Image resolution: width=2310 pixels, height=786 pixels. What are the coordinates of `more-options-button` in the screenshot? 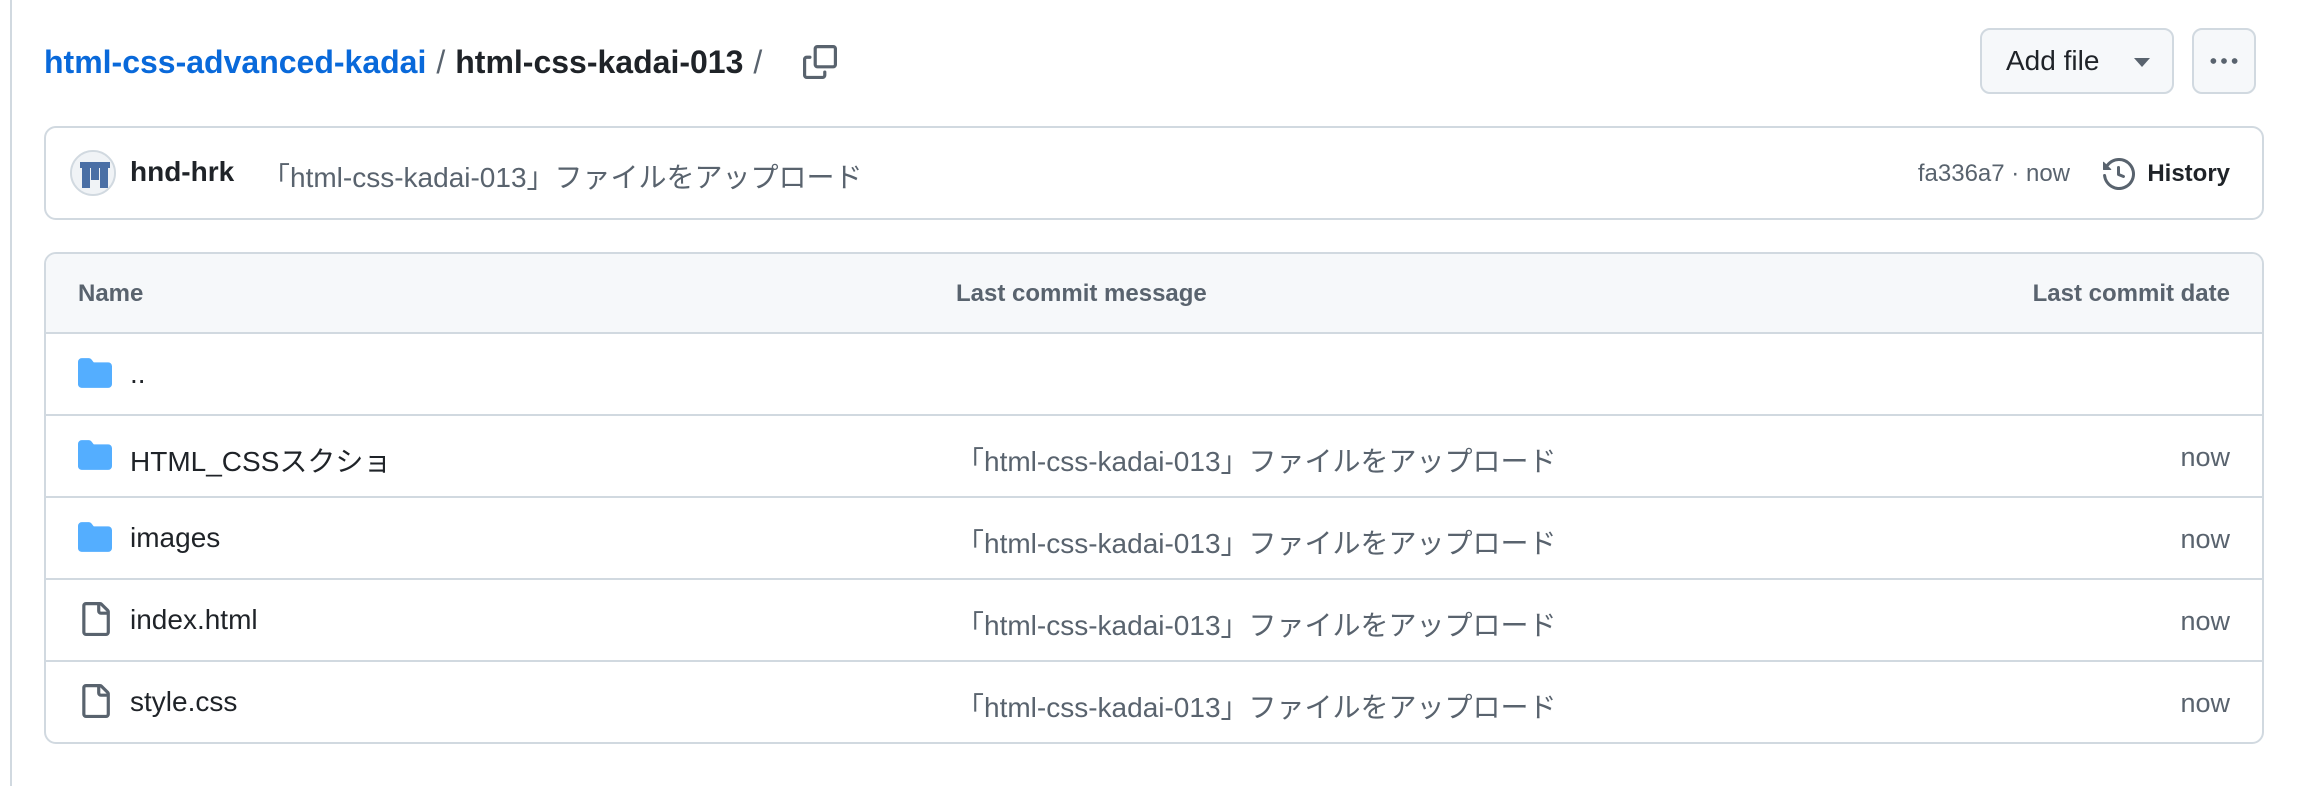 It's located at (2224, 61).